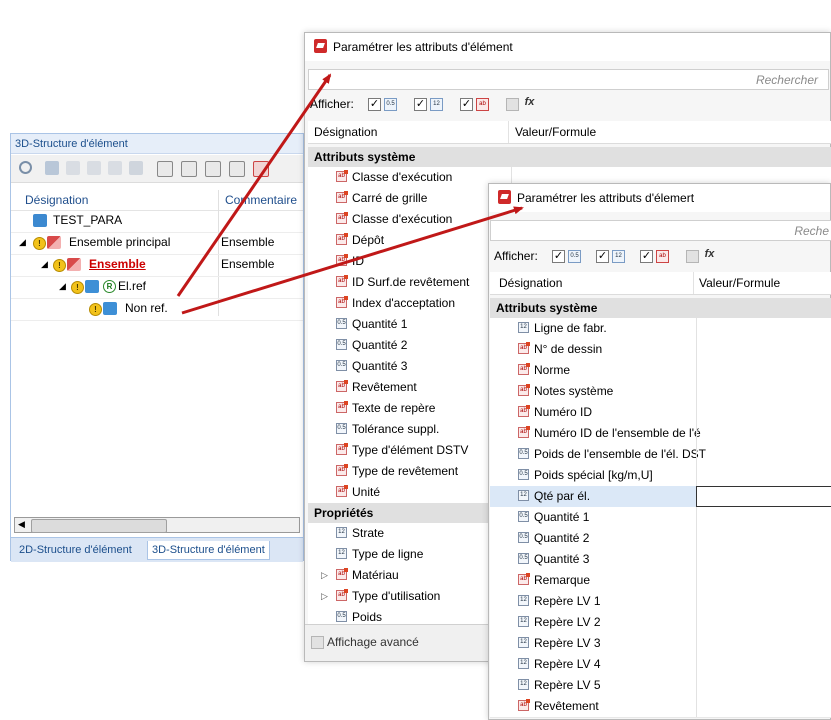 This screenshot has width=831, height=720. Describe the element at coordinates (373, 642) in the screenshot. I see `advanced-display-label: Affichage avancé` at that location.